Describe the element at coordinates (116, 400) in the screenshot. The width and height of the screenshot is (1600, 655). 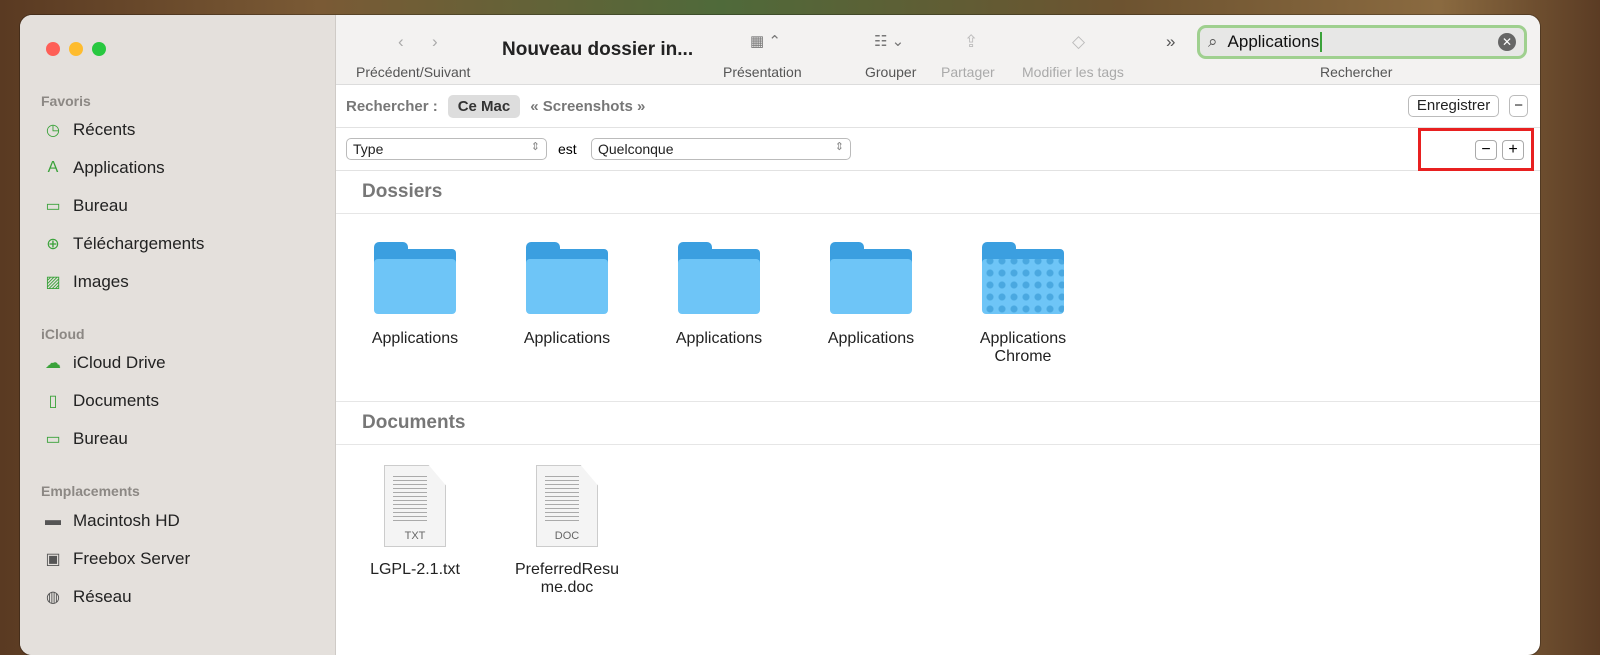
I see `sidebar-item-label: Documents` at that location.